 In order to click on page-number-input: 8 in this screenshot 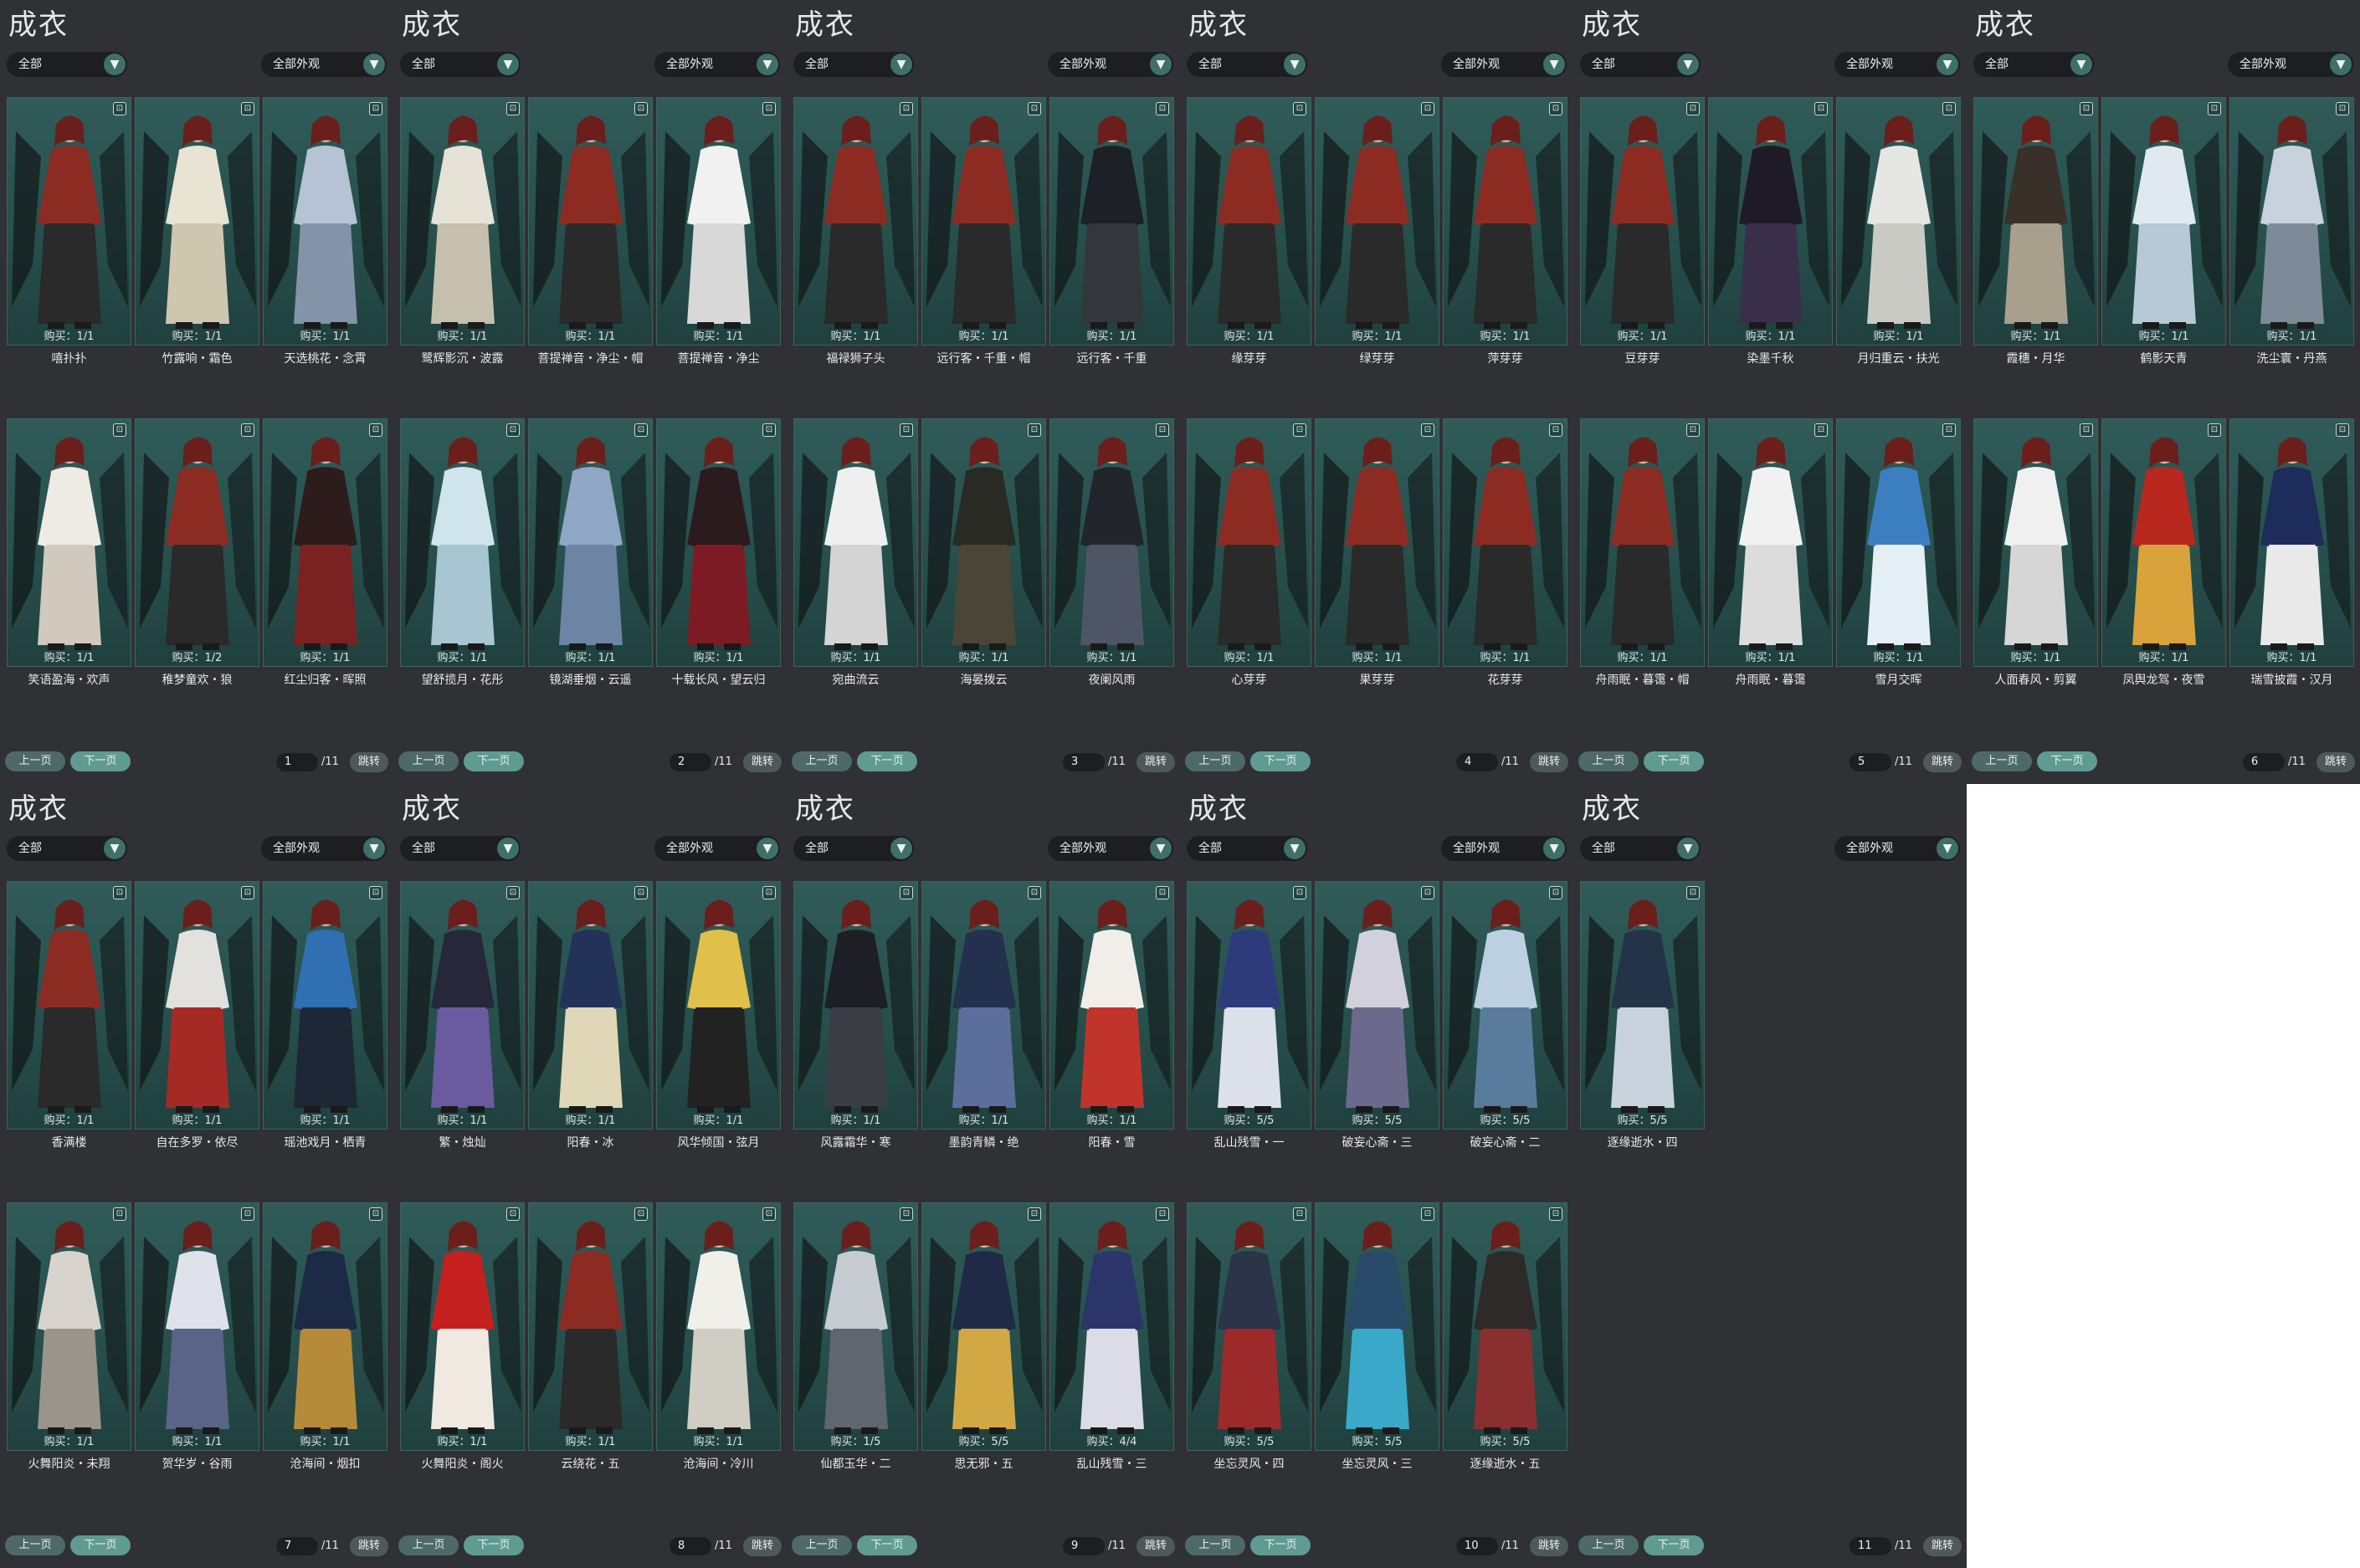, I will do `click(690, 1546)`.